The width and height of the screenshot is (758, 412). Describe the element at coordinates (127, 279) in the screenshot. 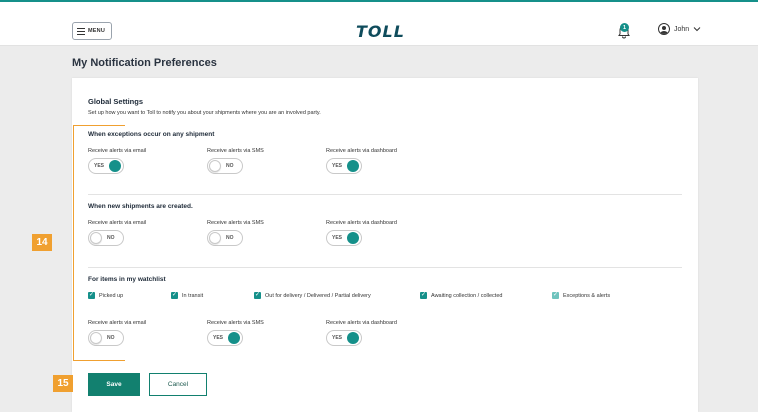

I see `section-title-watchlist: For items in my watchlist` at that location.